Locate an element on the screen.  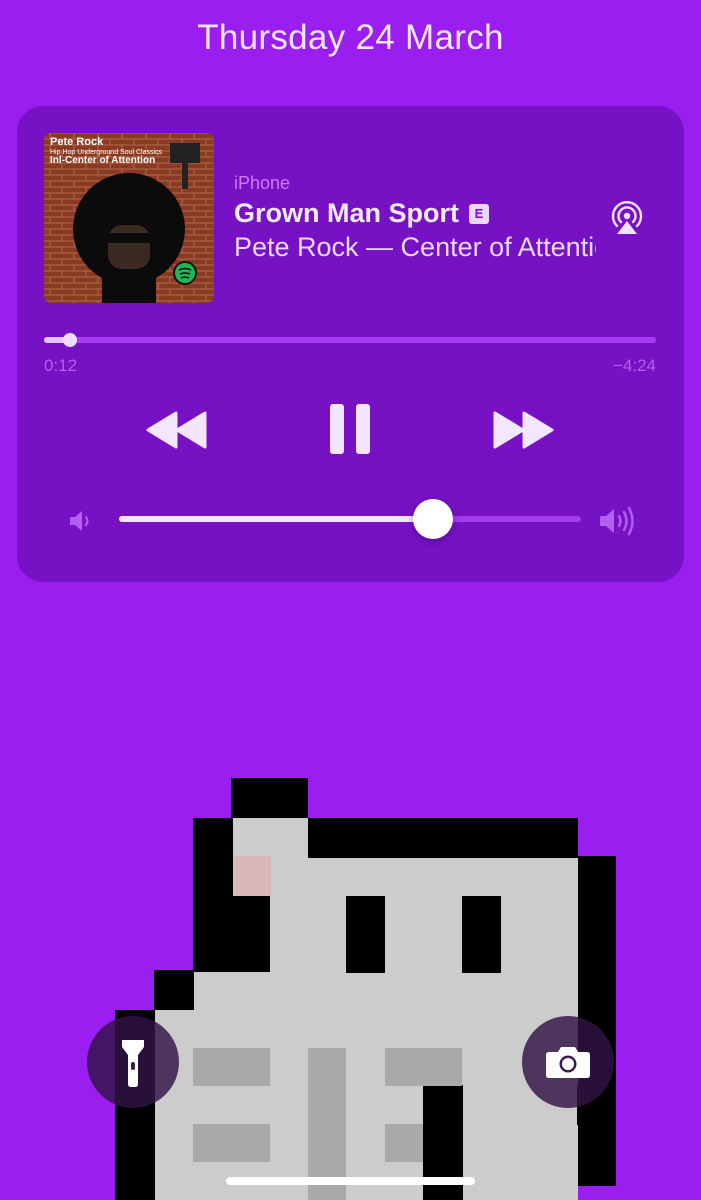
volume-level-fill is located at coordinates (276, 519).